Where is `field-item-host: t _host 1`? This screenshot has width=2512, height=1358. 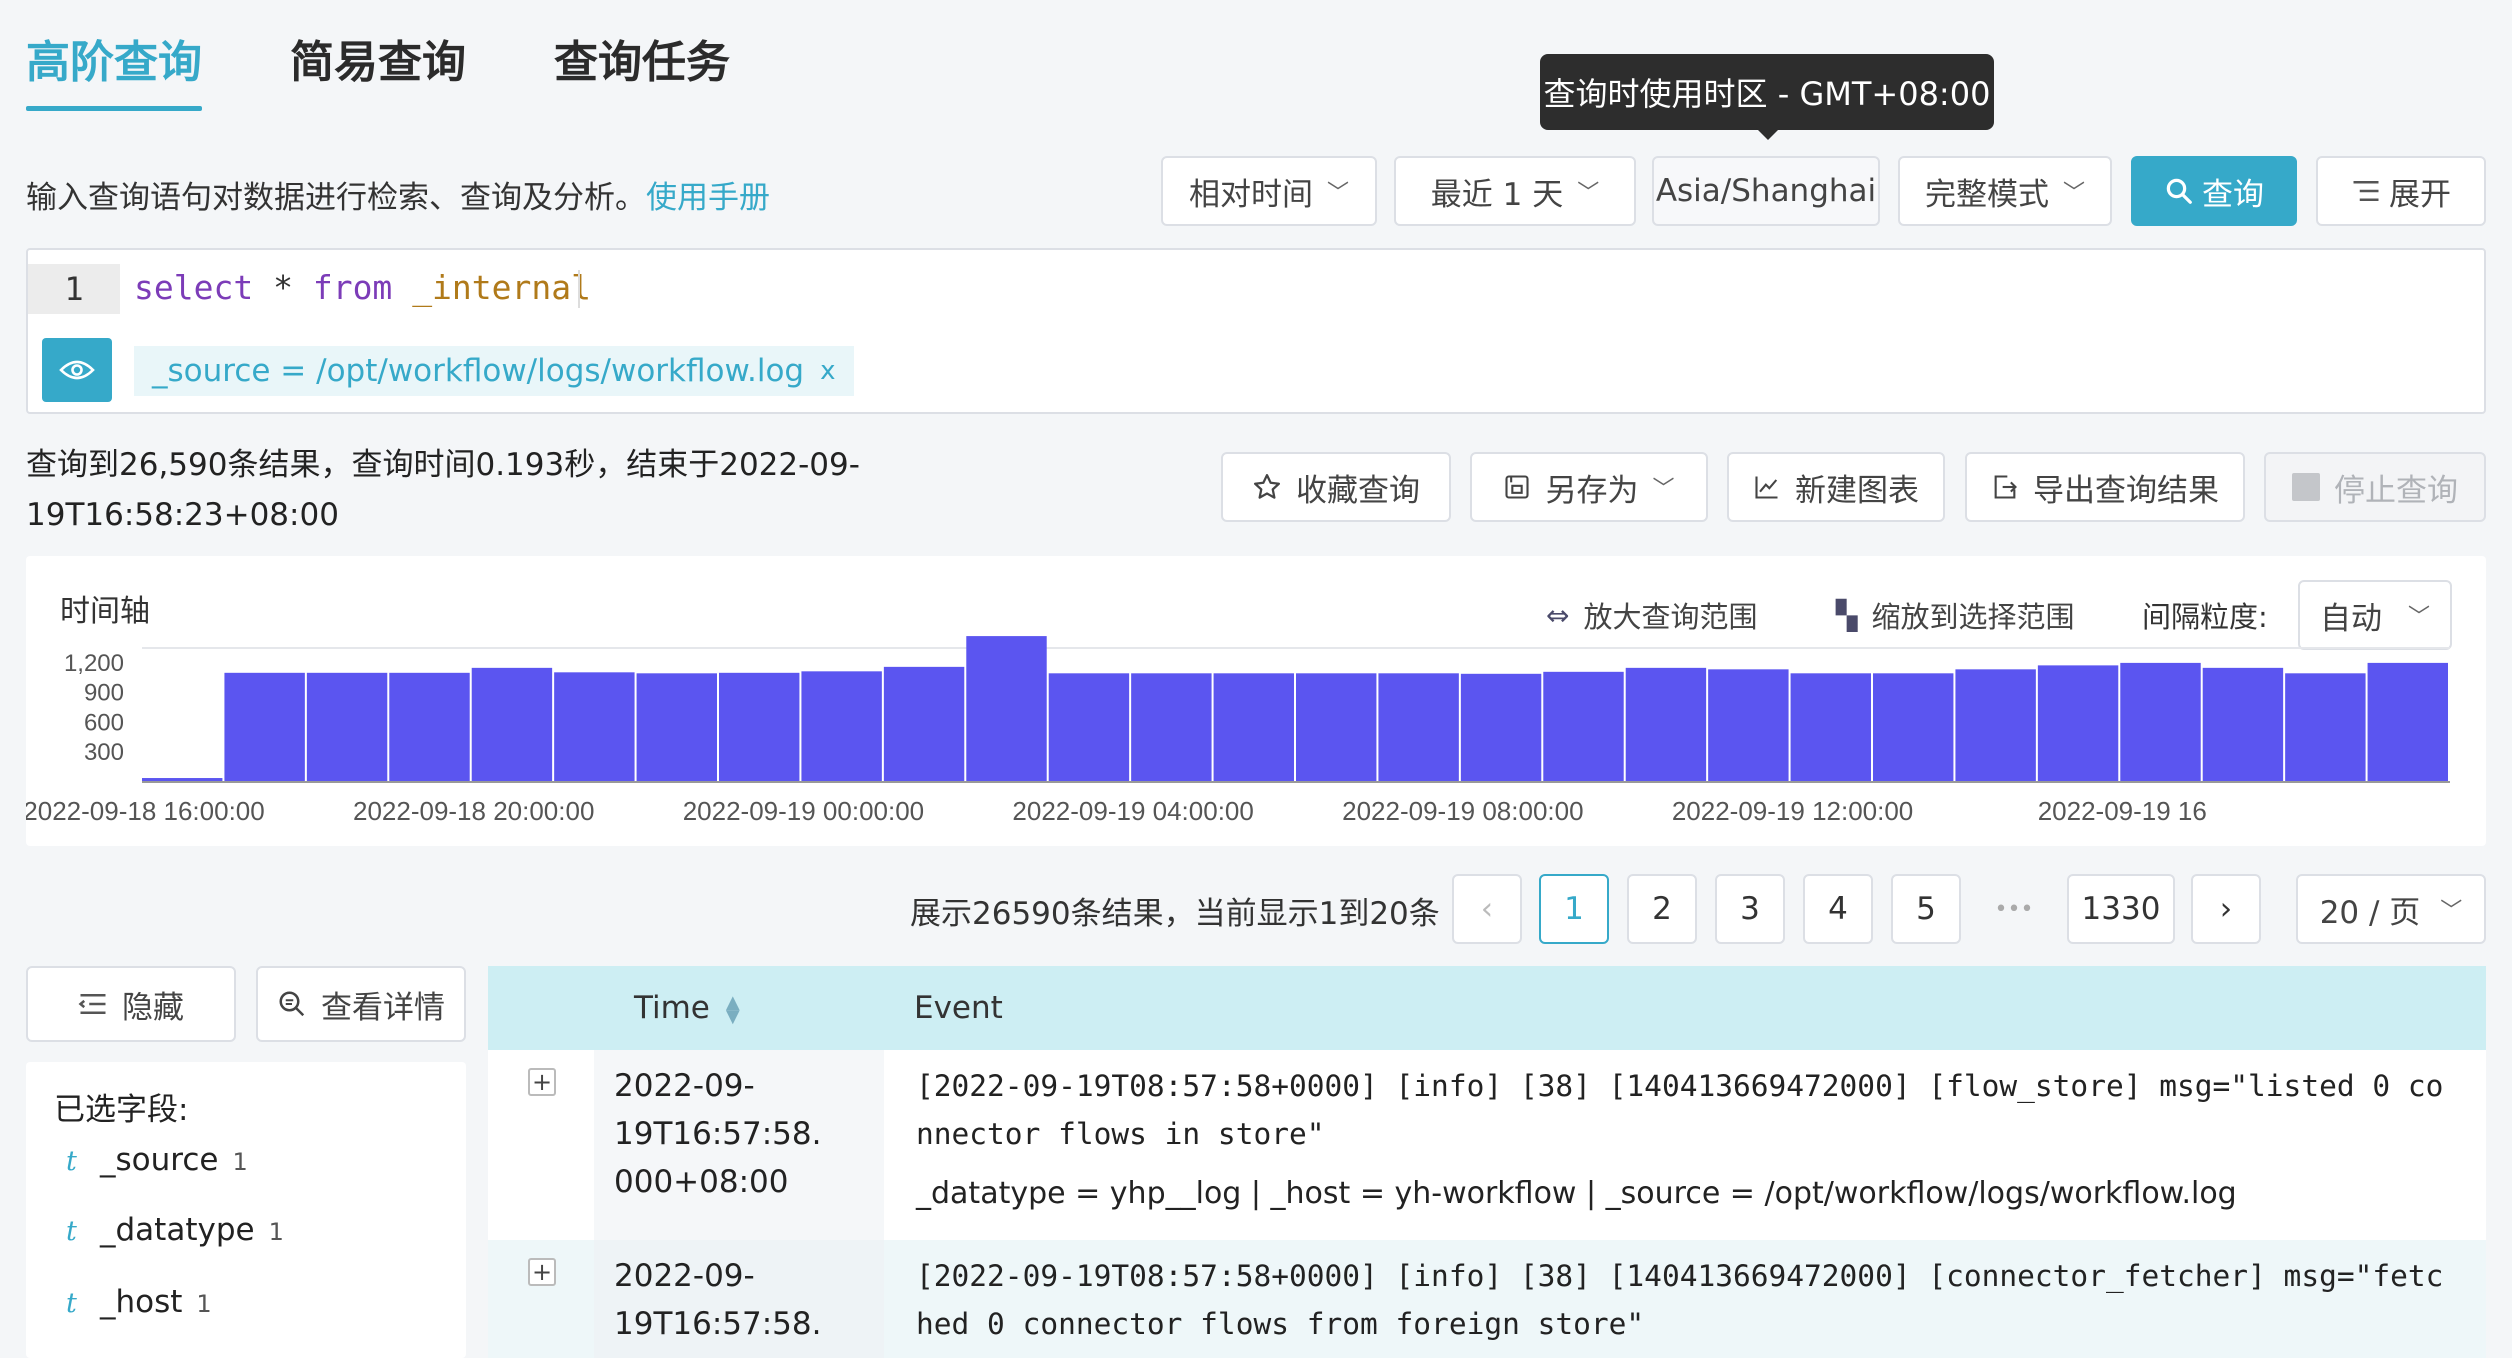
field-item-host: t _host 1 is located at coordinates (139, 1302).